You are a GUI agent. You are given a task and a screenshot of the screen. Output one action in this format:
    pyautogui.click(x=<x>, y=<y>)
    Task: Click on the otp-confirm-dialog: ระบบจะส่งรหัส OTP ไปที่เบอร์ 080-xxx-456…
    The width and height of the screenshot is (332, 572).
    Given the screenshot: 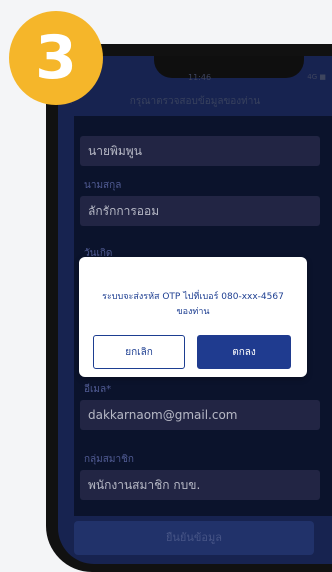 What is the action you would take?
    pyautogui.click(x=193, y=317)
    